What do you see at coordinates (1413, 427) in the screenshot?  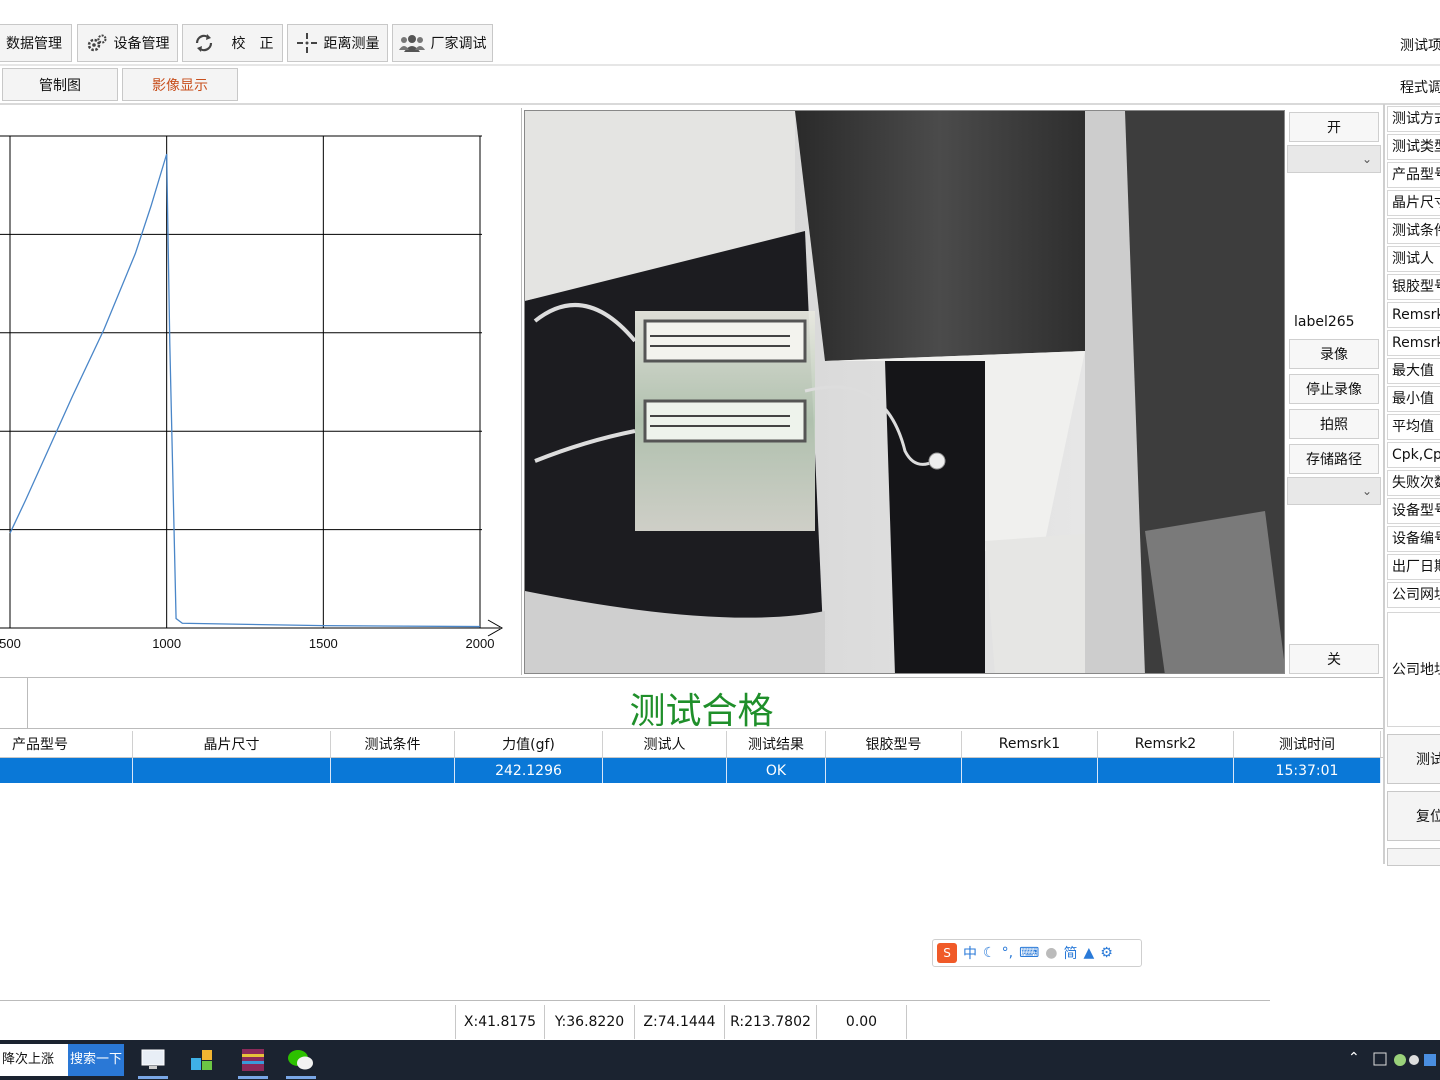 I see `right-panel-field: 平均值` at bounding box center [1413, 427].